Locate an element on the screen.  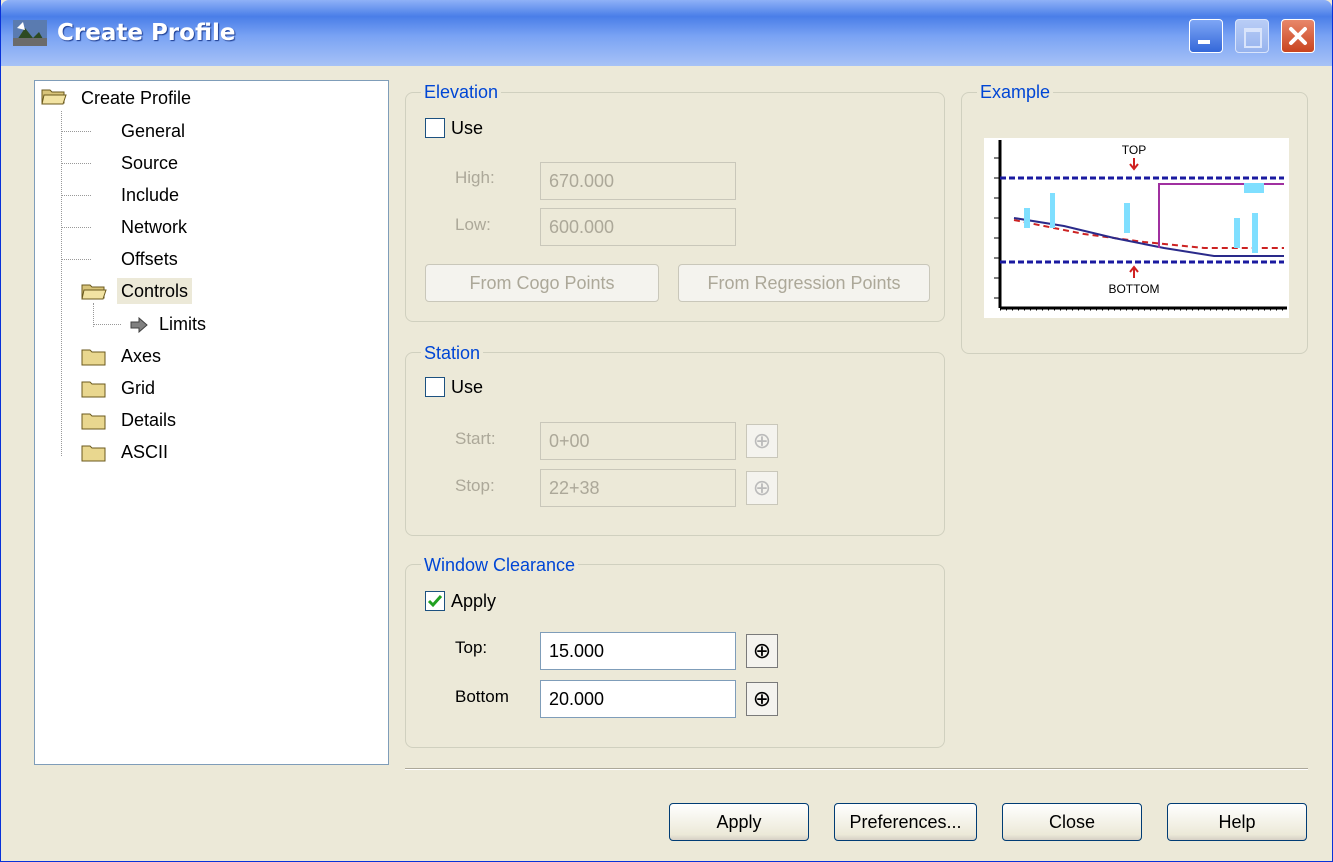
tree-item-offsets: Offsets is located at coordinates (149, 259).